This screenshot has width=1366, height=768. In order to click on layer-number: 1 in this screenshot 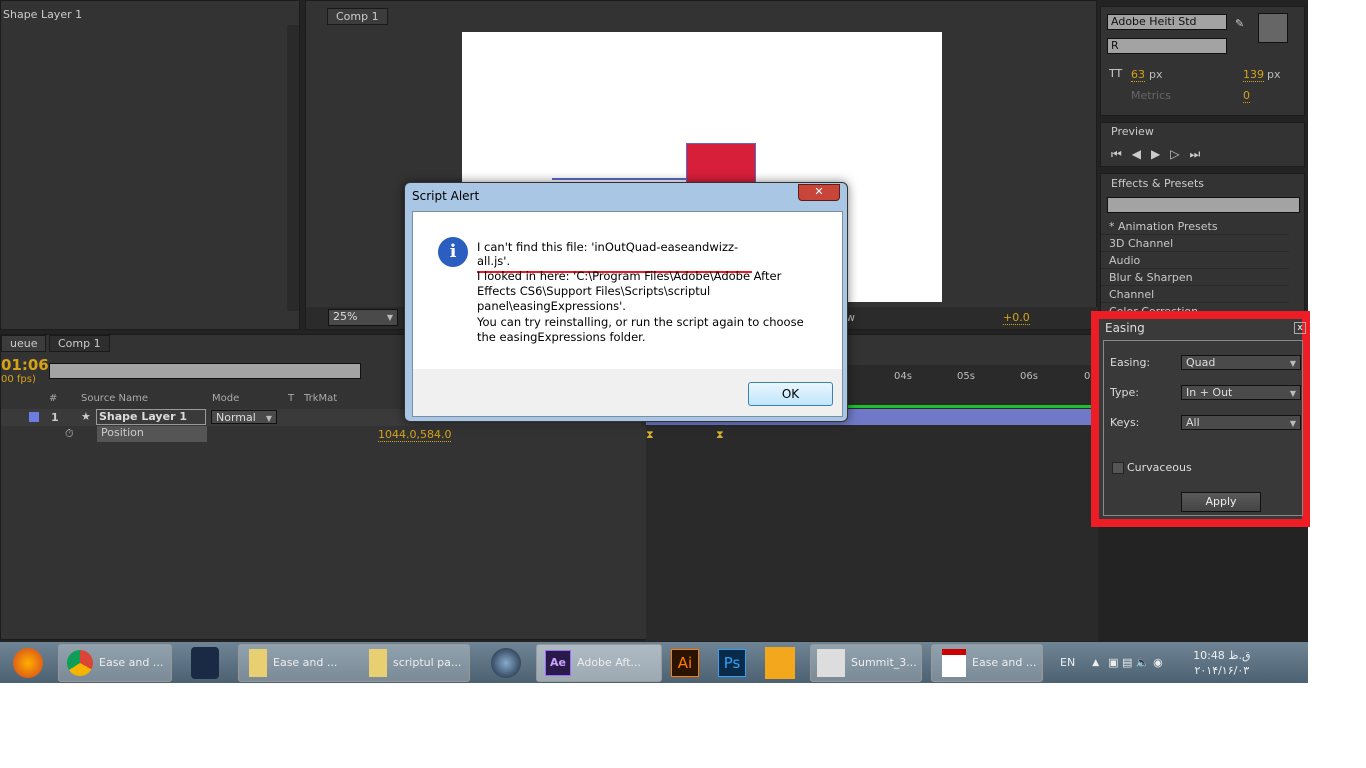, I will do `click(55, 417)`.